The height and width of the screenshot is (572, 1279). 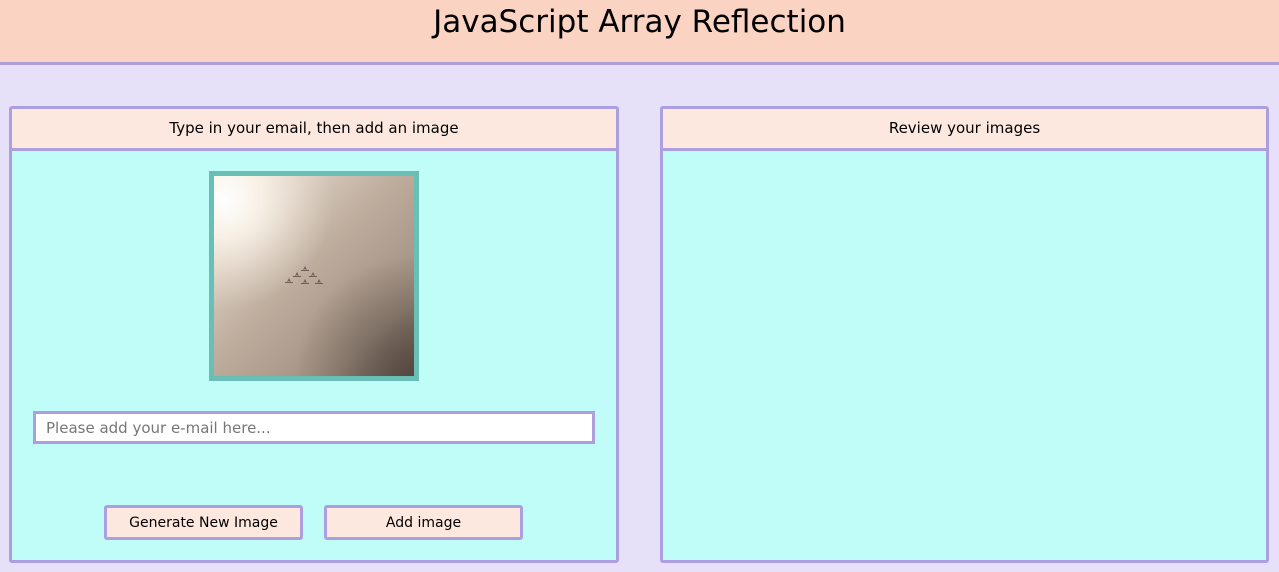 I want to click on email-input, so click(x=314, y=427).